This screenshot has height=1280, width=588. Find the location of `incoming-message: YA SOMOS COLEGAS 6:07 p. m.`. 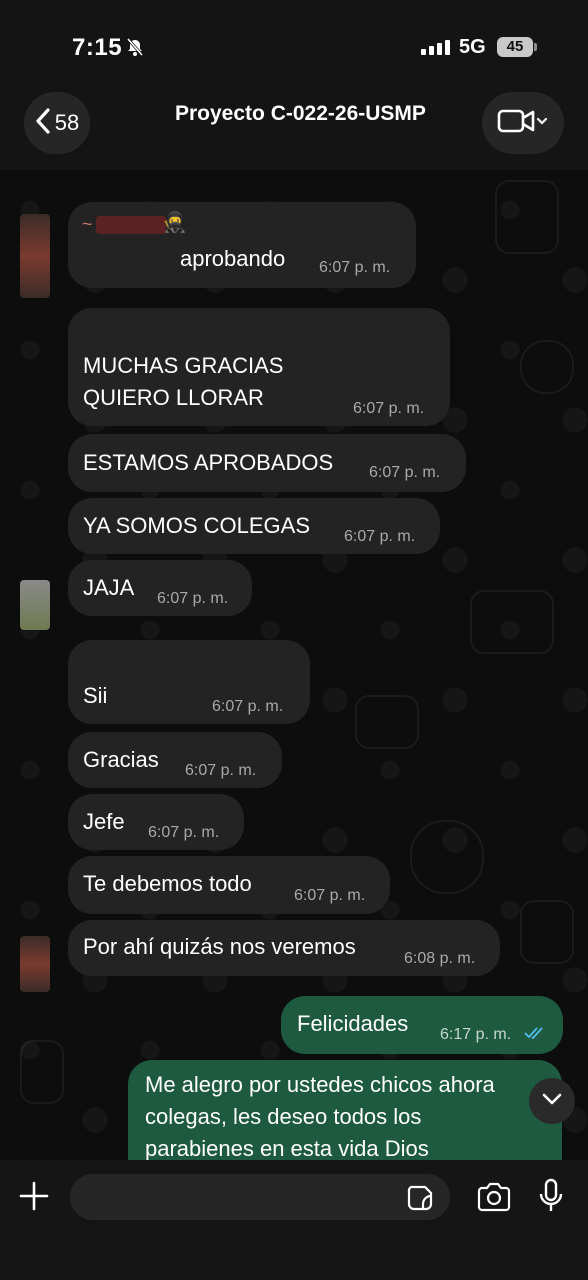

incoming-message: YA SOMOS COLEGAS 6:07 p. m. is located at coordinates (254, 526).